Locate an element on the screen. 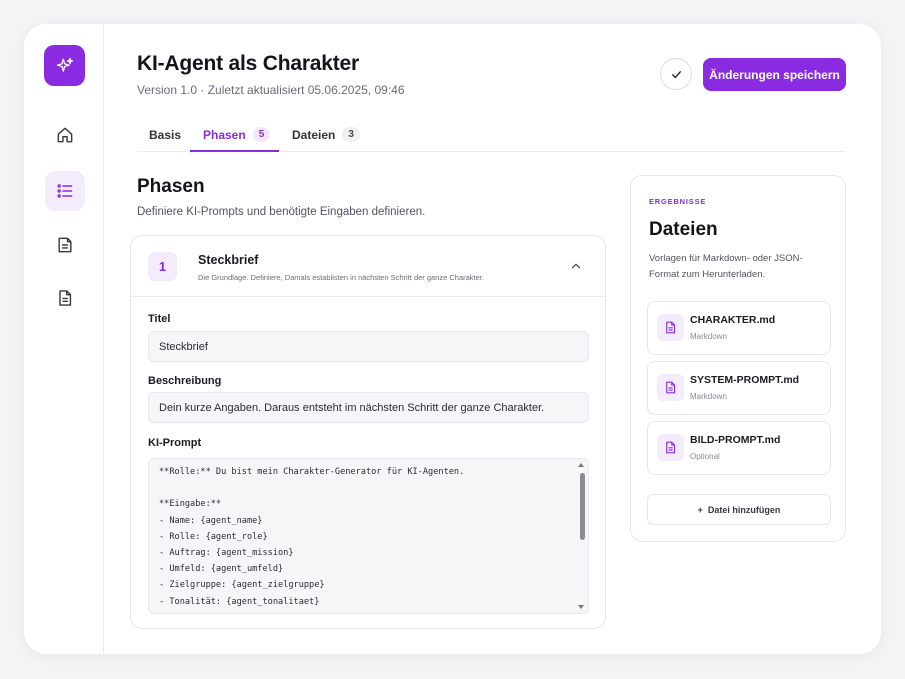 The height and width of the screenshot is (679, 905). file-stack-icon is located at coordinates (65, 245).